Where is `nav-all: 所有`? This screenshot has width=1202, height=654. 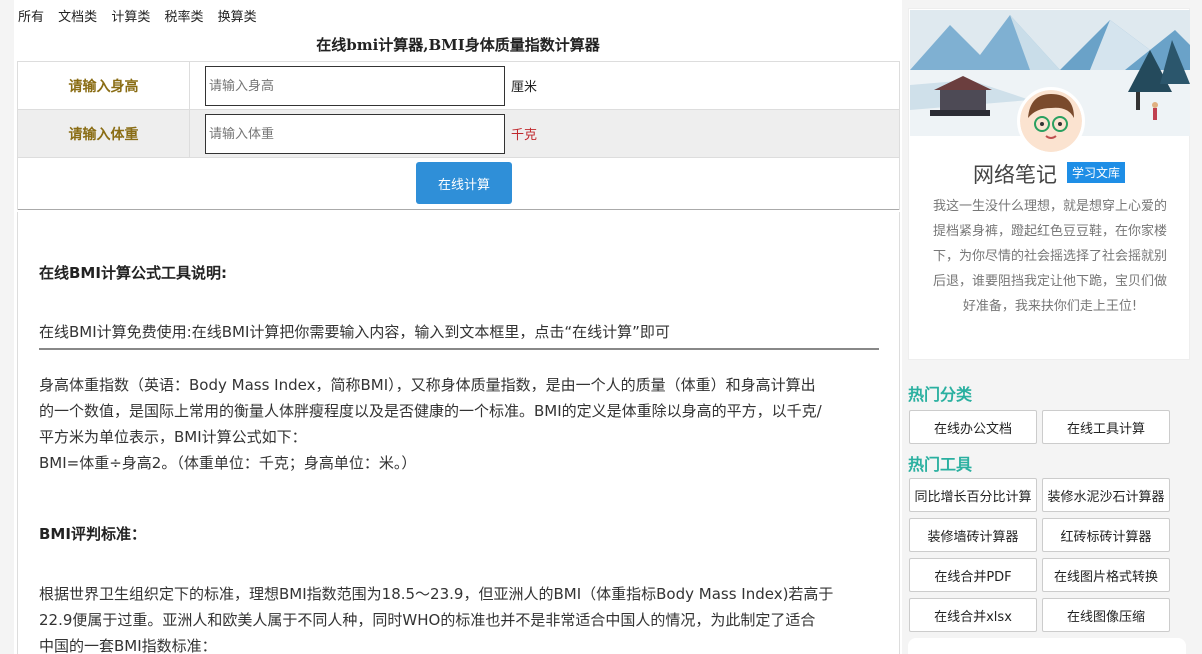 nav-all: 所有 is located at coordinates (31, 17).